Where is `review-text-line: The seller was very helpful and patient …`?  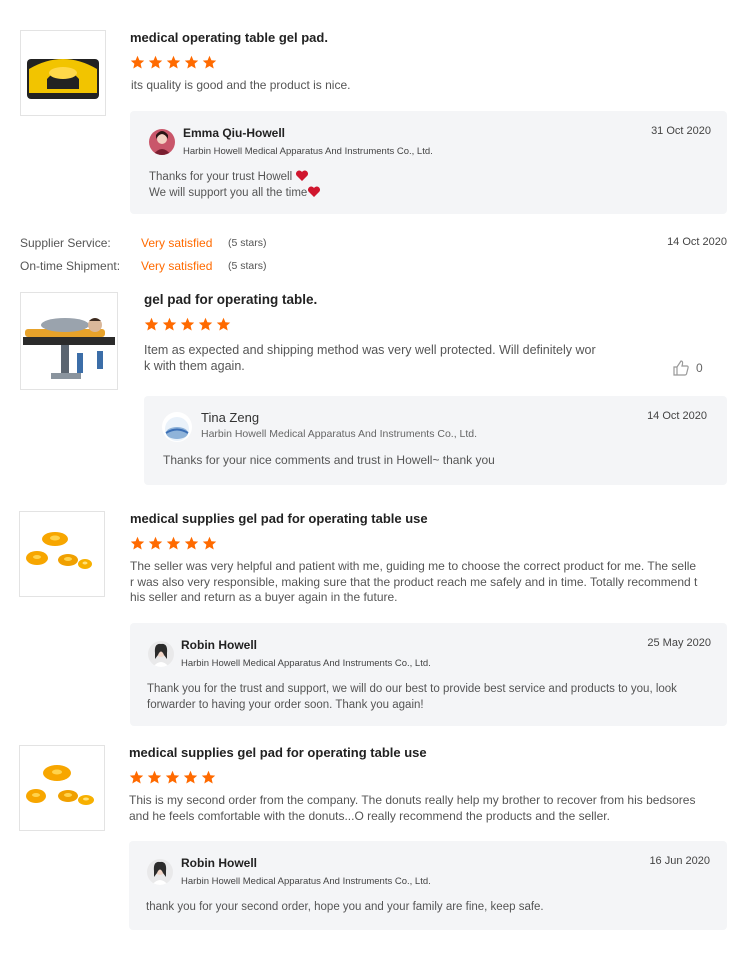
review-text-line: The seller was very helpful and patient … is located at coordinates (413, 566).